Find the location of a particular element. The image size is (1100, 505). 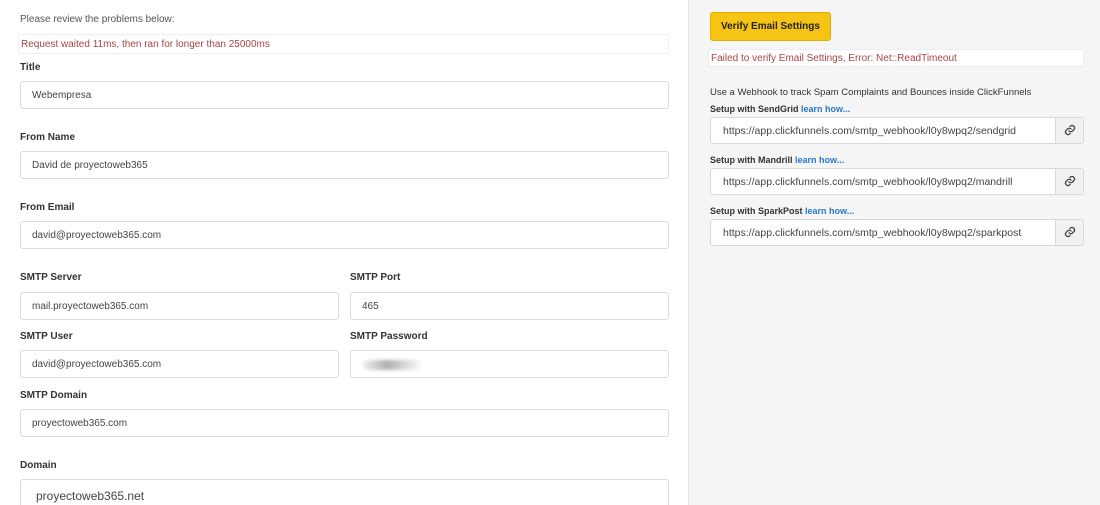

from-name-label: From Name is located at coordinates (48, 137).